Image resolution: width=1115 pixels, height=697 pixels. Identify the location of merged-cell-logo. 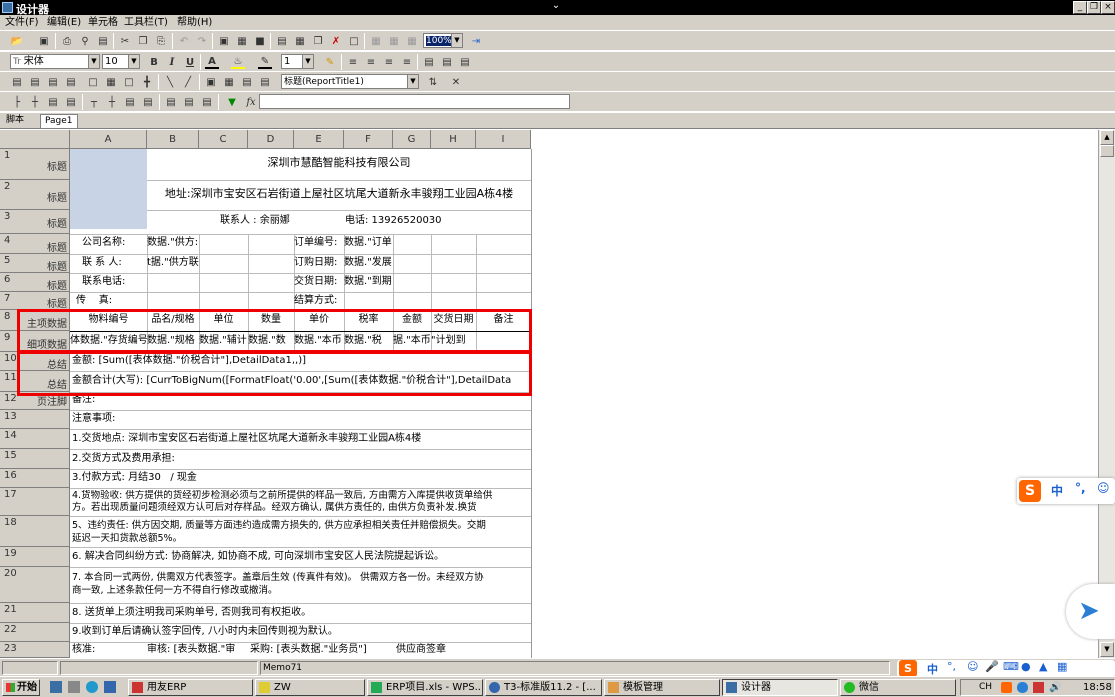
(108, 189).